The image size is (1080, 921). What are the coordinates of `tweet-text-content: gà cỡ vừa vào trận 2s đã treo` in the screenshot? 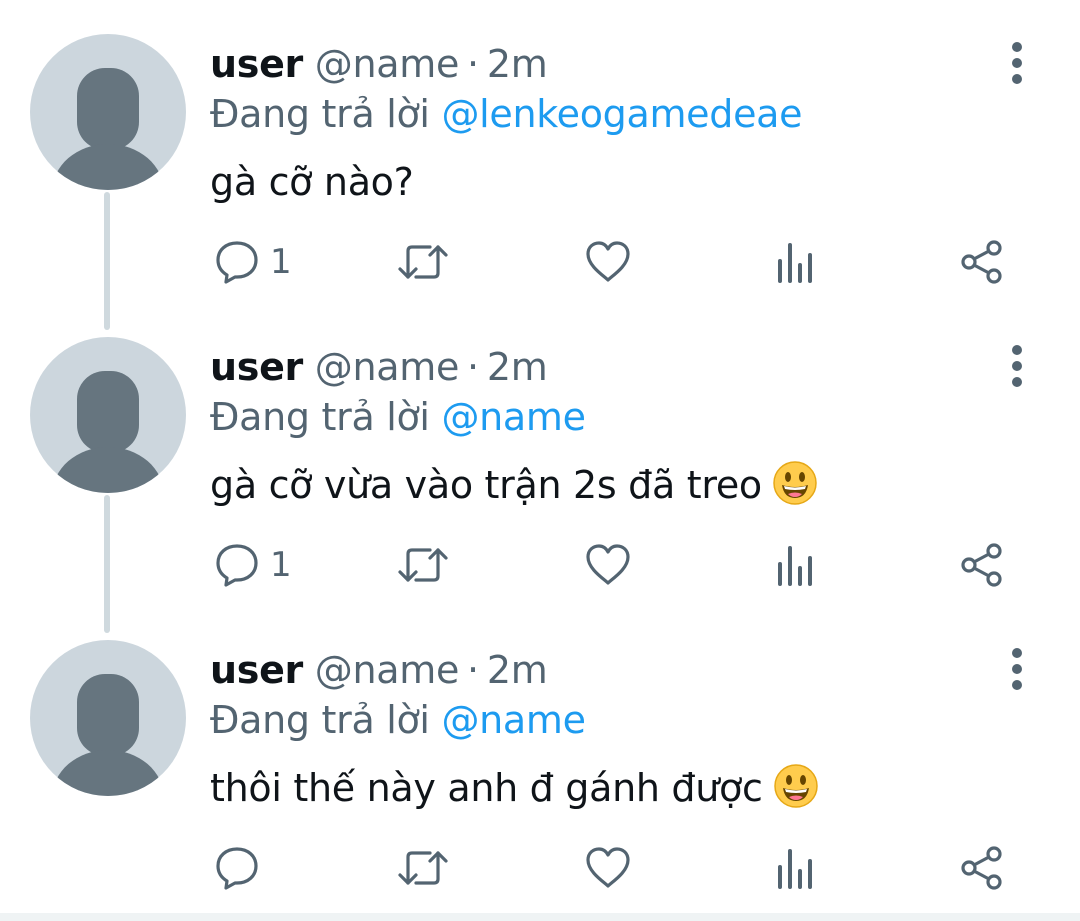 It's located at (486, 485).